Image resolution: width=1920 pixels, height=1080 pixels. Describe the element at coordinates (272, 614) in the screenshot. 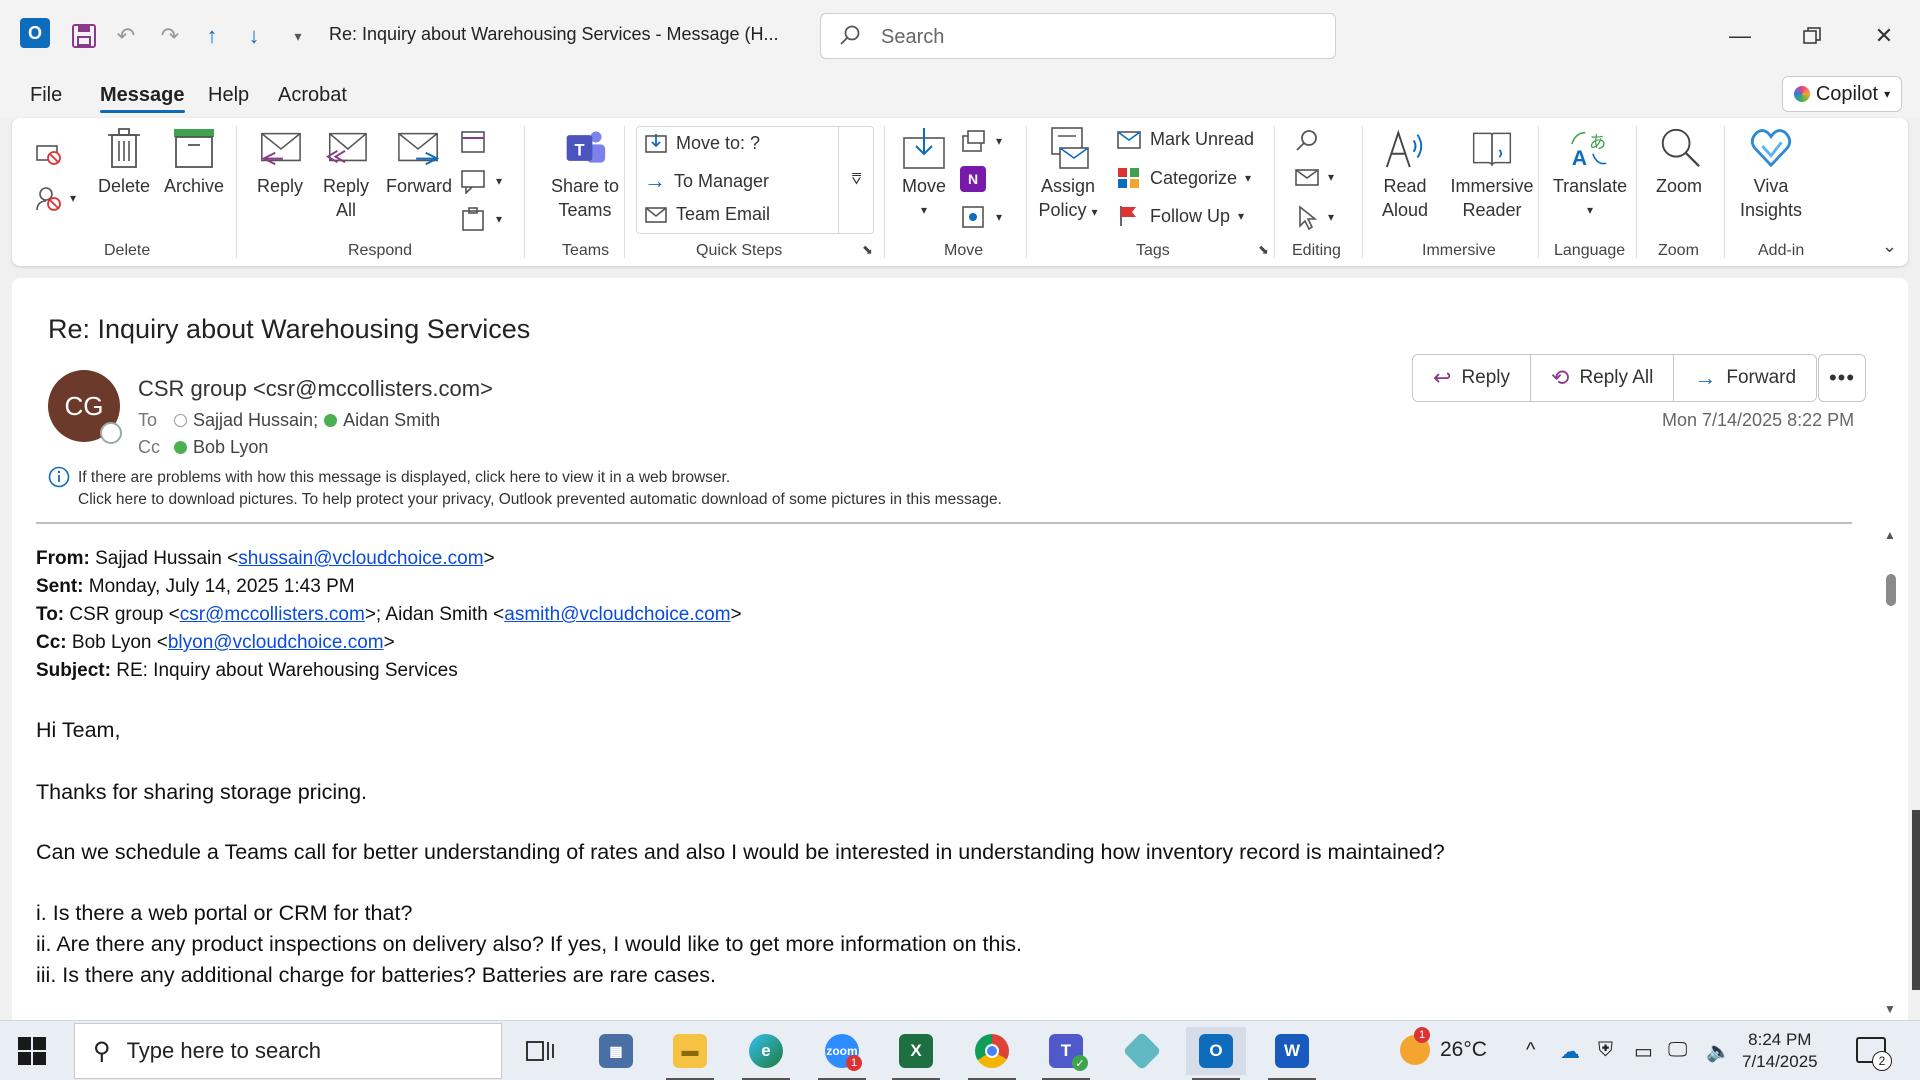

I see `email-link: csr@mccollisters.com` at that location.